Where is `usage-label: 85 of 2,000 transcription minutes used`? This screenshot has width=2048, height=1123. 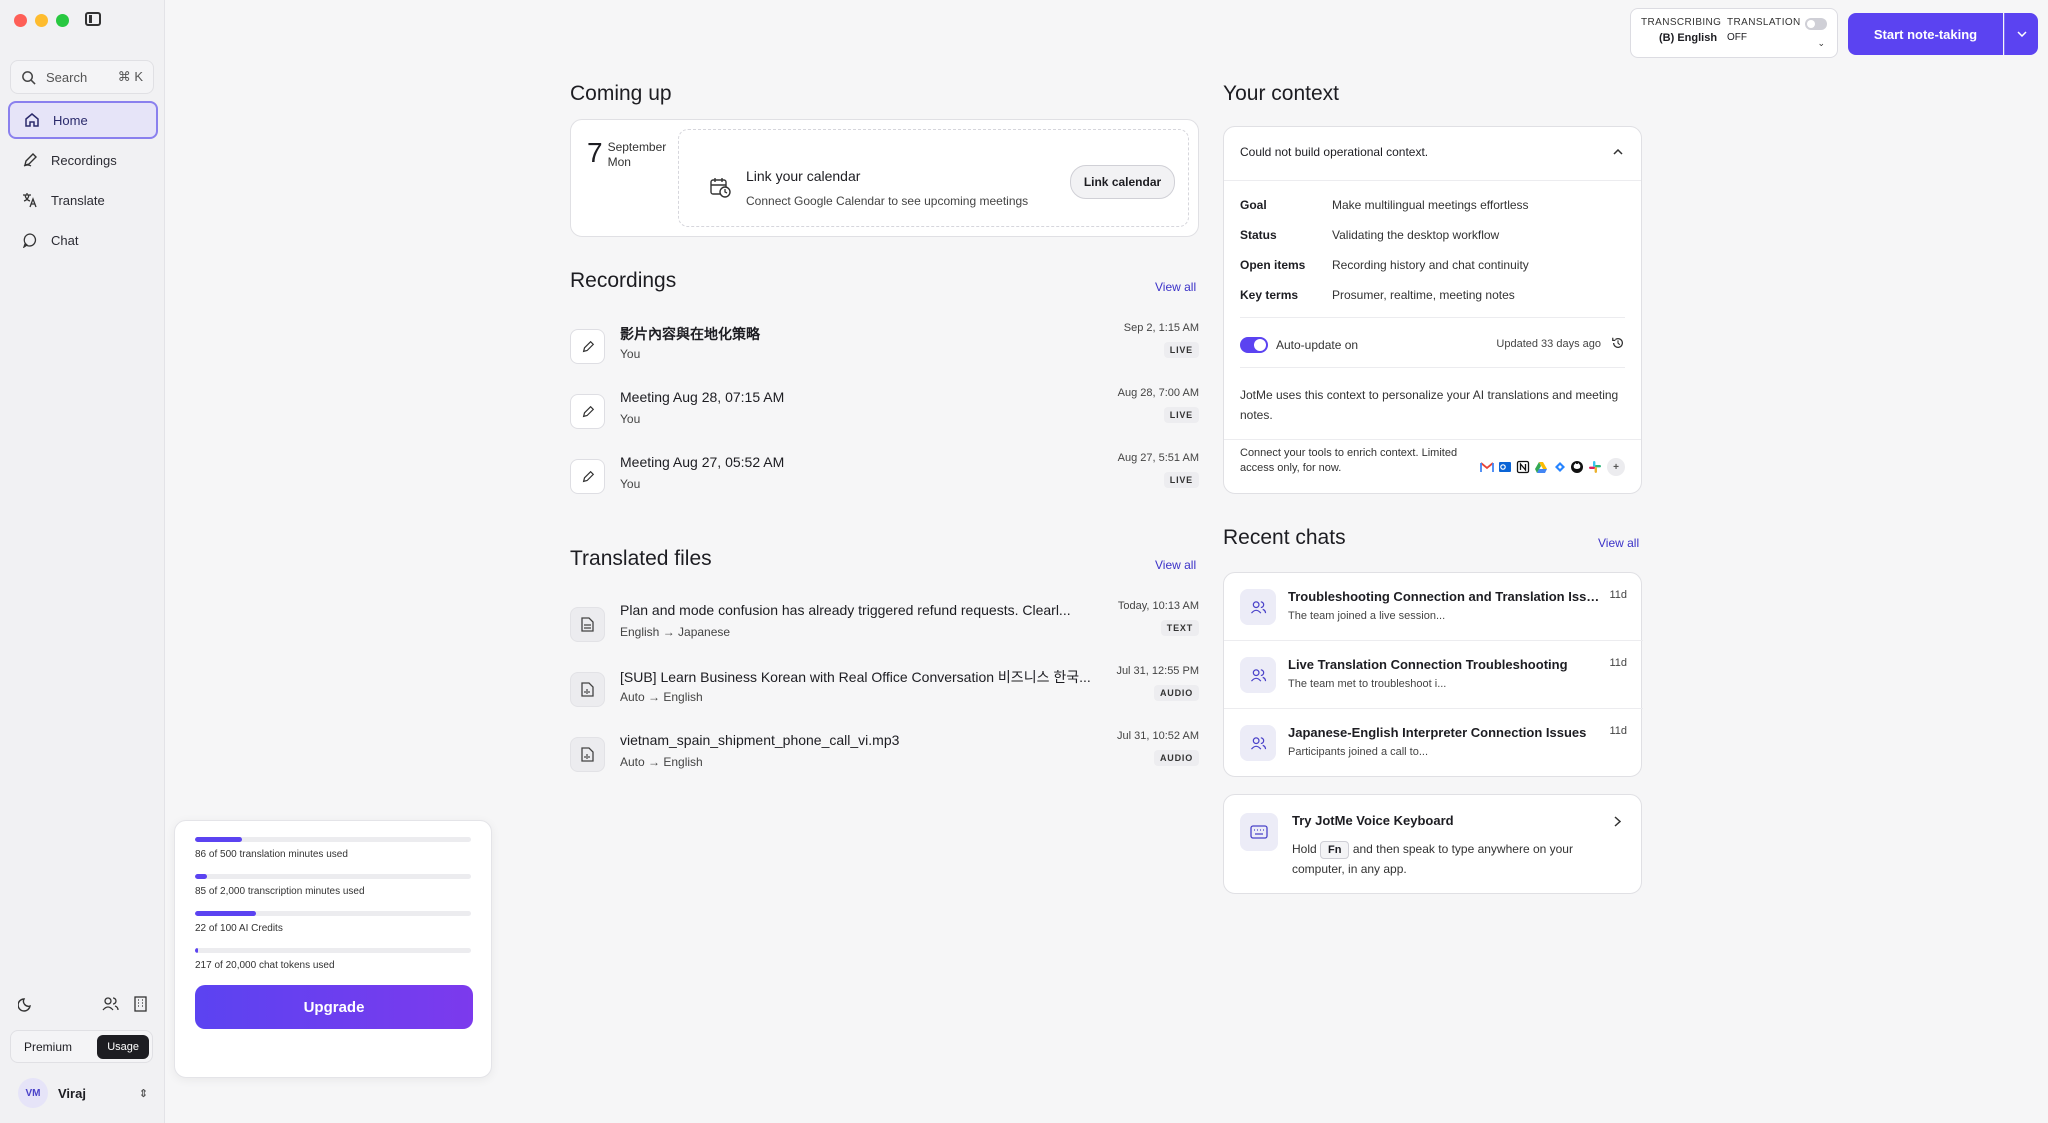
usage-label: 85 of 2,000 transcription minutes used is located at coordinates (280, 891).